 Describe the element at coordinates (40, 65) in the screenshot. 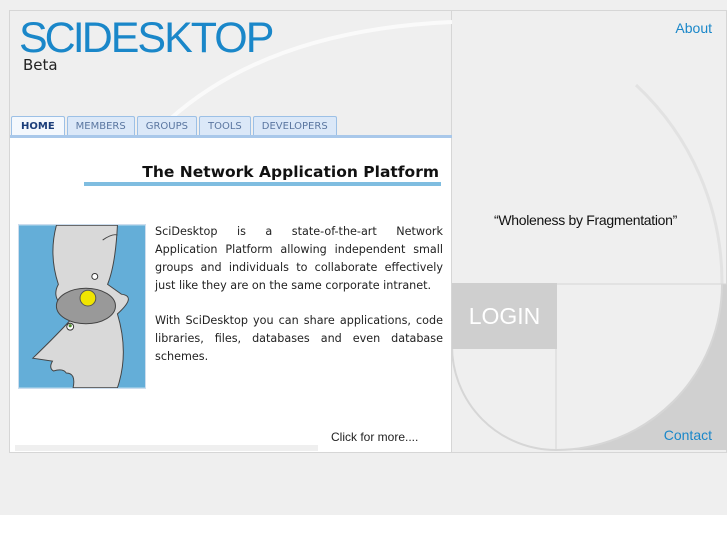

I see `beta-label: Beta` at that location.